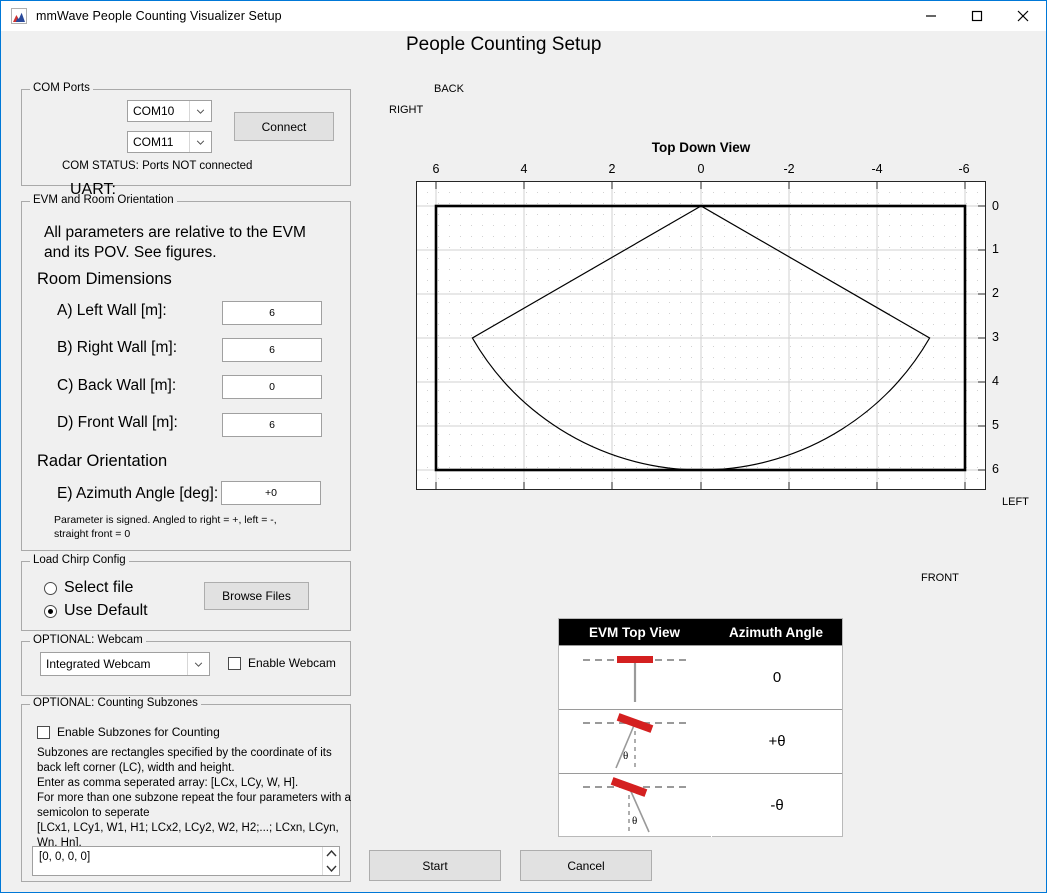 The width and height of the screenshot is (1047, 893). What do you see at coordinates (292, 663) in the screenshot?
I see `enable-webcam-label: Enable Webcam` at bounding box center [292, 663].